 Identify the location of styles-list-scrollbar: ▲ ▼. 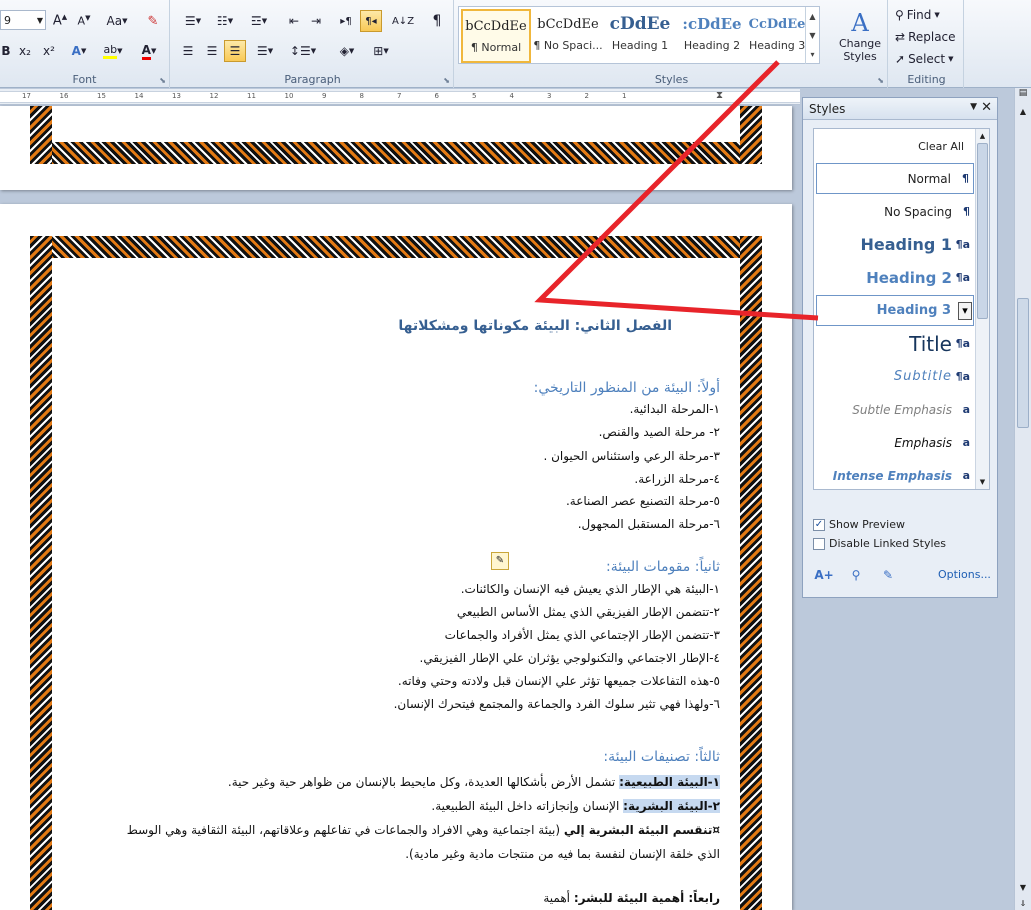
(982, 309).